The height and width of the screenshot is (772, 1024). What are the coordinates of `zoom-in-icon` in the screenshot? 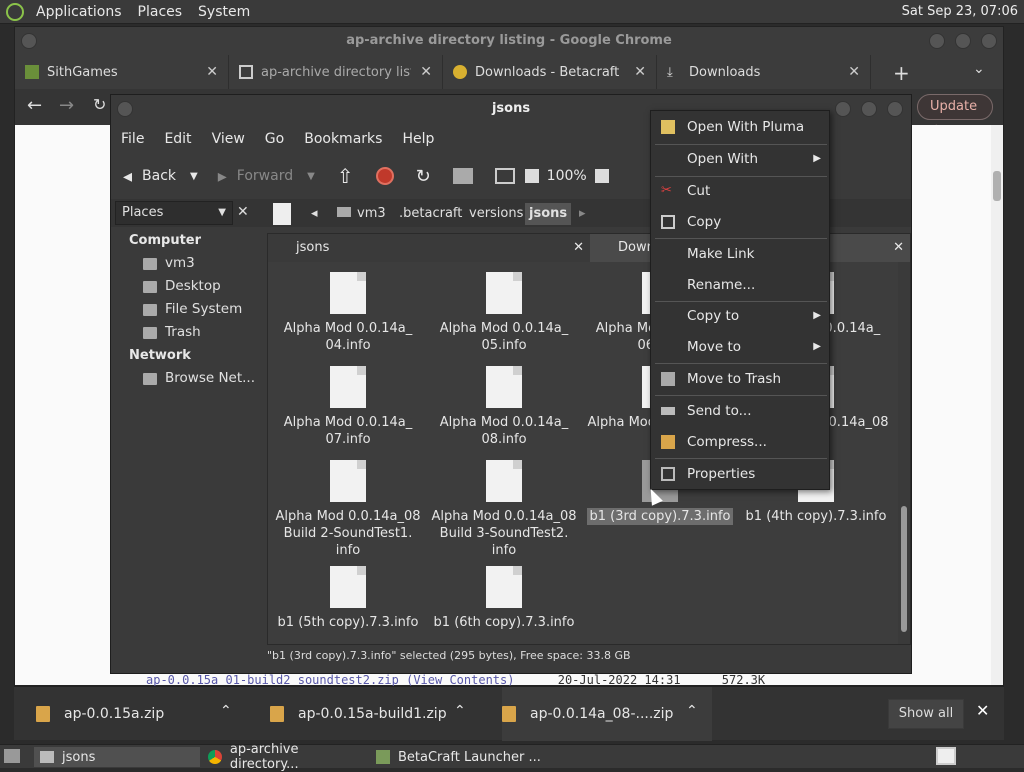 It's located at (601, 176).